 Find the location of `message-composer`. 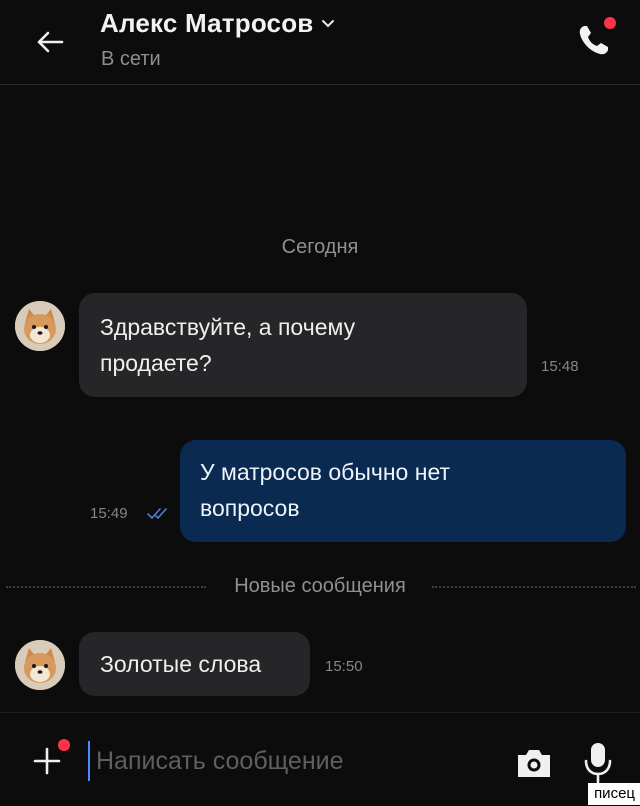

message-composer is located at coordinates (320, 759).